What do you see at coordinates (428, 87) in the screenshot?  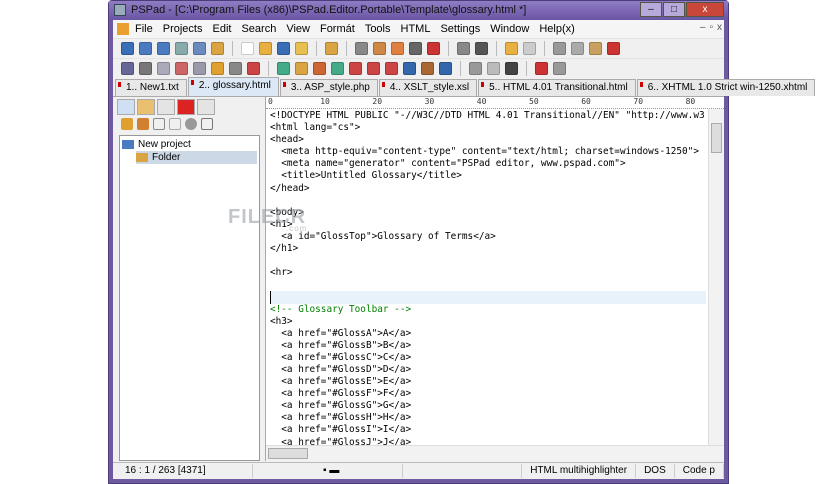 I see `tab-document: 4.. XSLT_style.xsl` at bounding box center [428, 87].